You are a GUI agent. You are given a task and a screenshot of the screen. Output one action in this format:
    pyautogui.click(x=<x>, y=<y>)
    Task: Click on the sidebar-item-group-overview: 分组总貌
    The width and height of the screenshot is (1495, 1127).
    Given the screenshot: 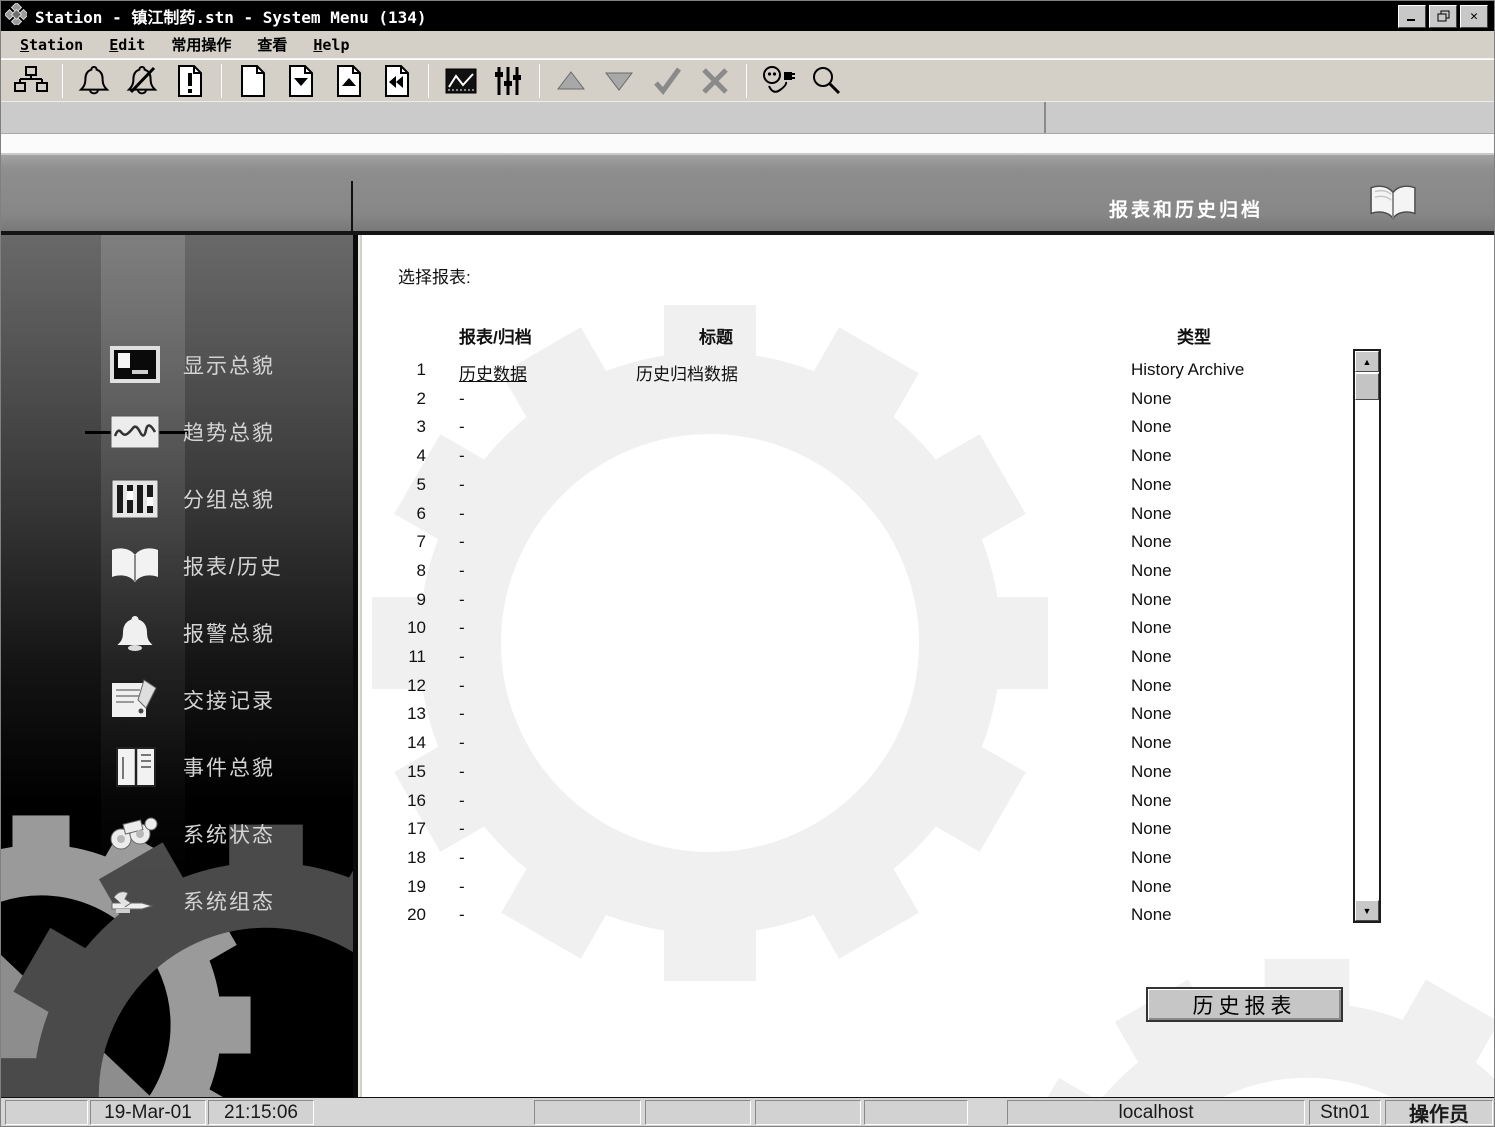 What is the action you would take?
    pyautogui.click(x=177, y=498)
    